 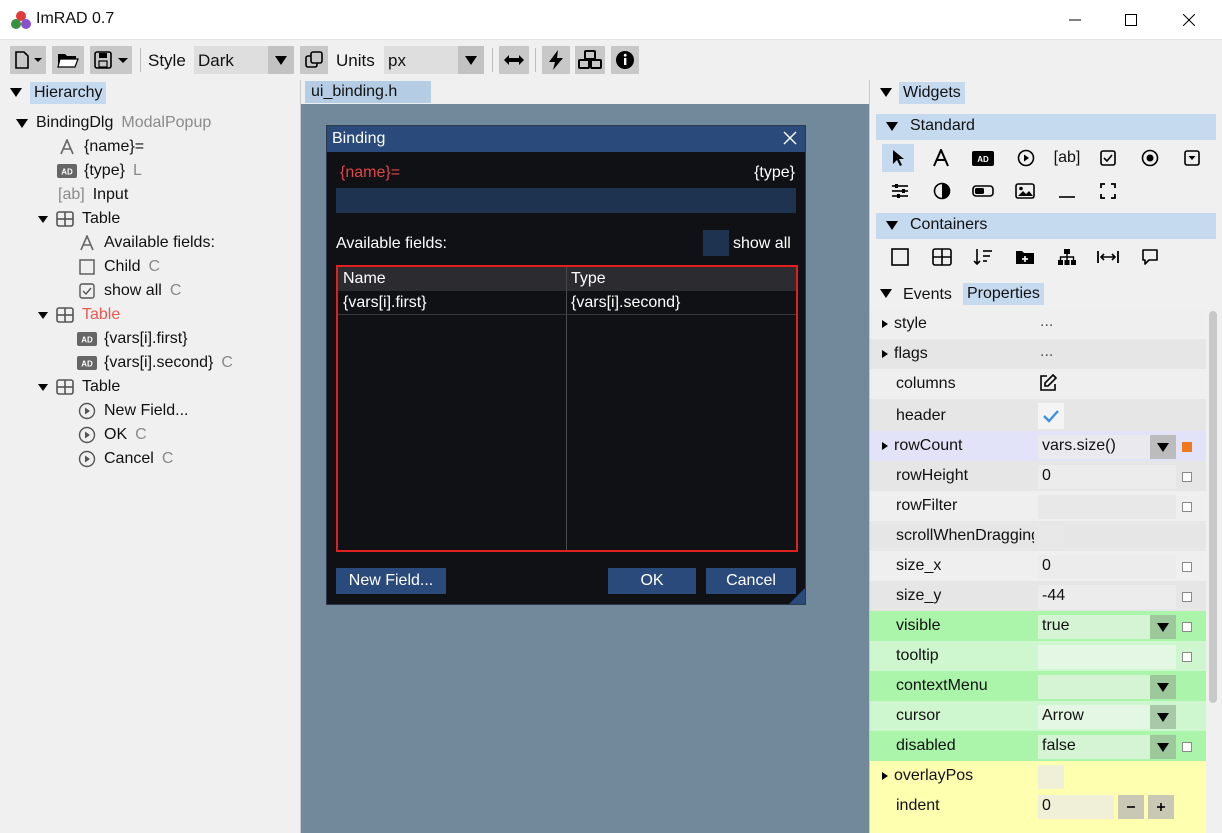 What do you see at coordinates (751, 581) in the screenshot?
I see `cancel-button: Cancel` at bounding box center [751, 581].